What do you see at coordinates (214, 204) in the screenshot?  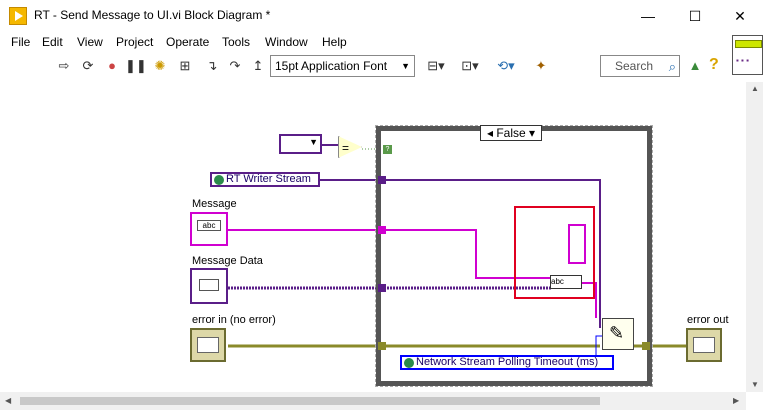 I see `message-label: Message` at bounding box center [214, 204].